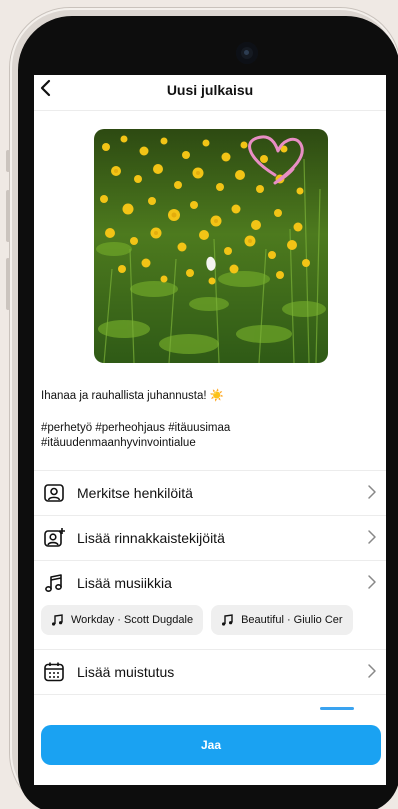 Image resolution: width=398 pixels, height=809 pixels. What do you see at coordinates (8, 161) in the screenshot?
I see `phone-silent-switch` at bounding box center [8, 161].